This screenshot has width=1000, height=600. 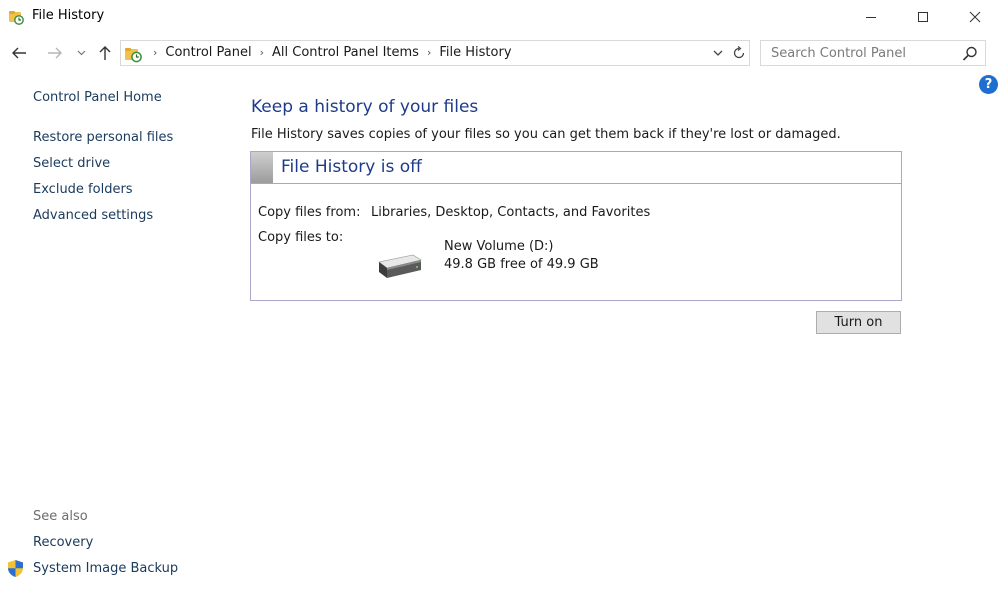 I want to click on title-bar: File History, so click(x=500, y=16).